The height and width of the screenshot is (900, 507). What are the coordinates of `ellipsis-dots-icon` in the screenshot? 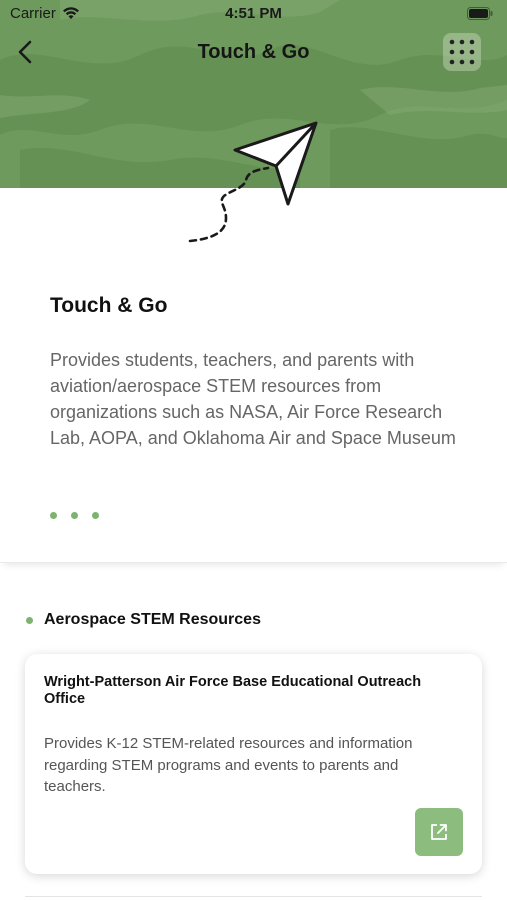 It's located at (74, 515).